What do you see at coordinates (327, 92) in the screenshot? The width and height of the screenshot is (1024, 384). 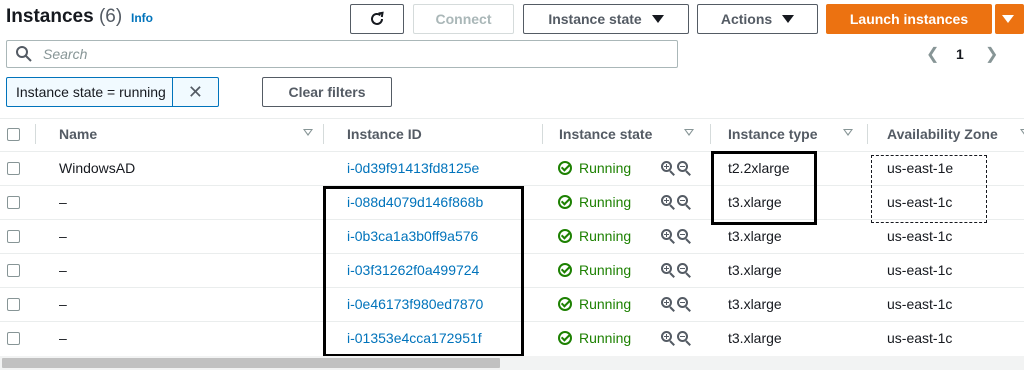 I see `clear-filters-button: Clear filters` at bounding box center [327, 92].